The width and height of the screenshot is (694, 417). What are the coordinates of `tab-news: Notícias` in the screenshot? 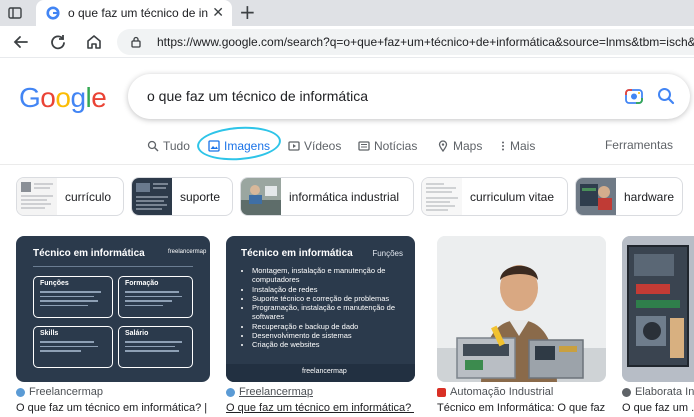 It's located at (387, 146).